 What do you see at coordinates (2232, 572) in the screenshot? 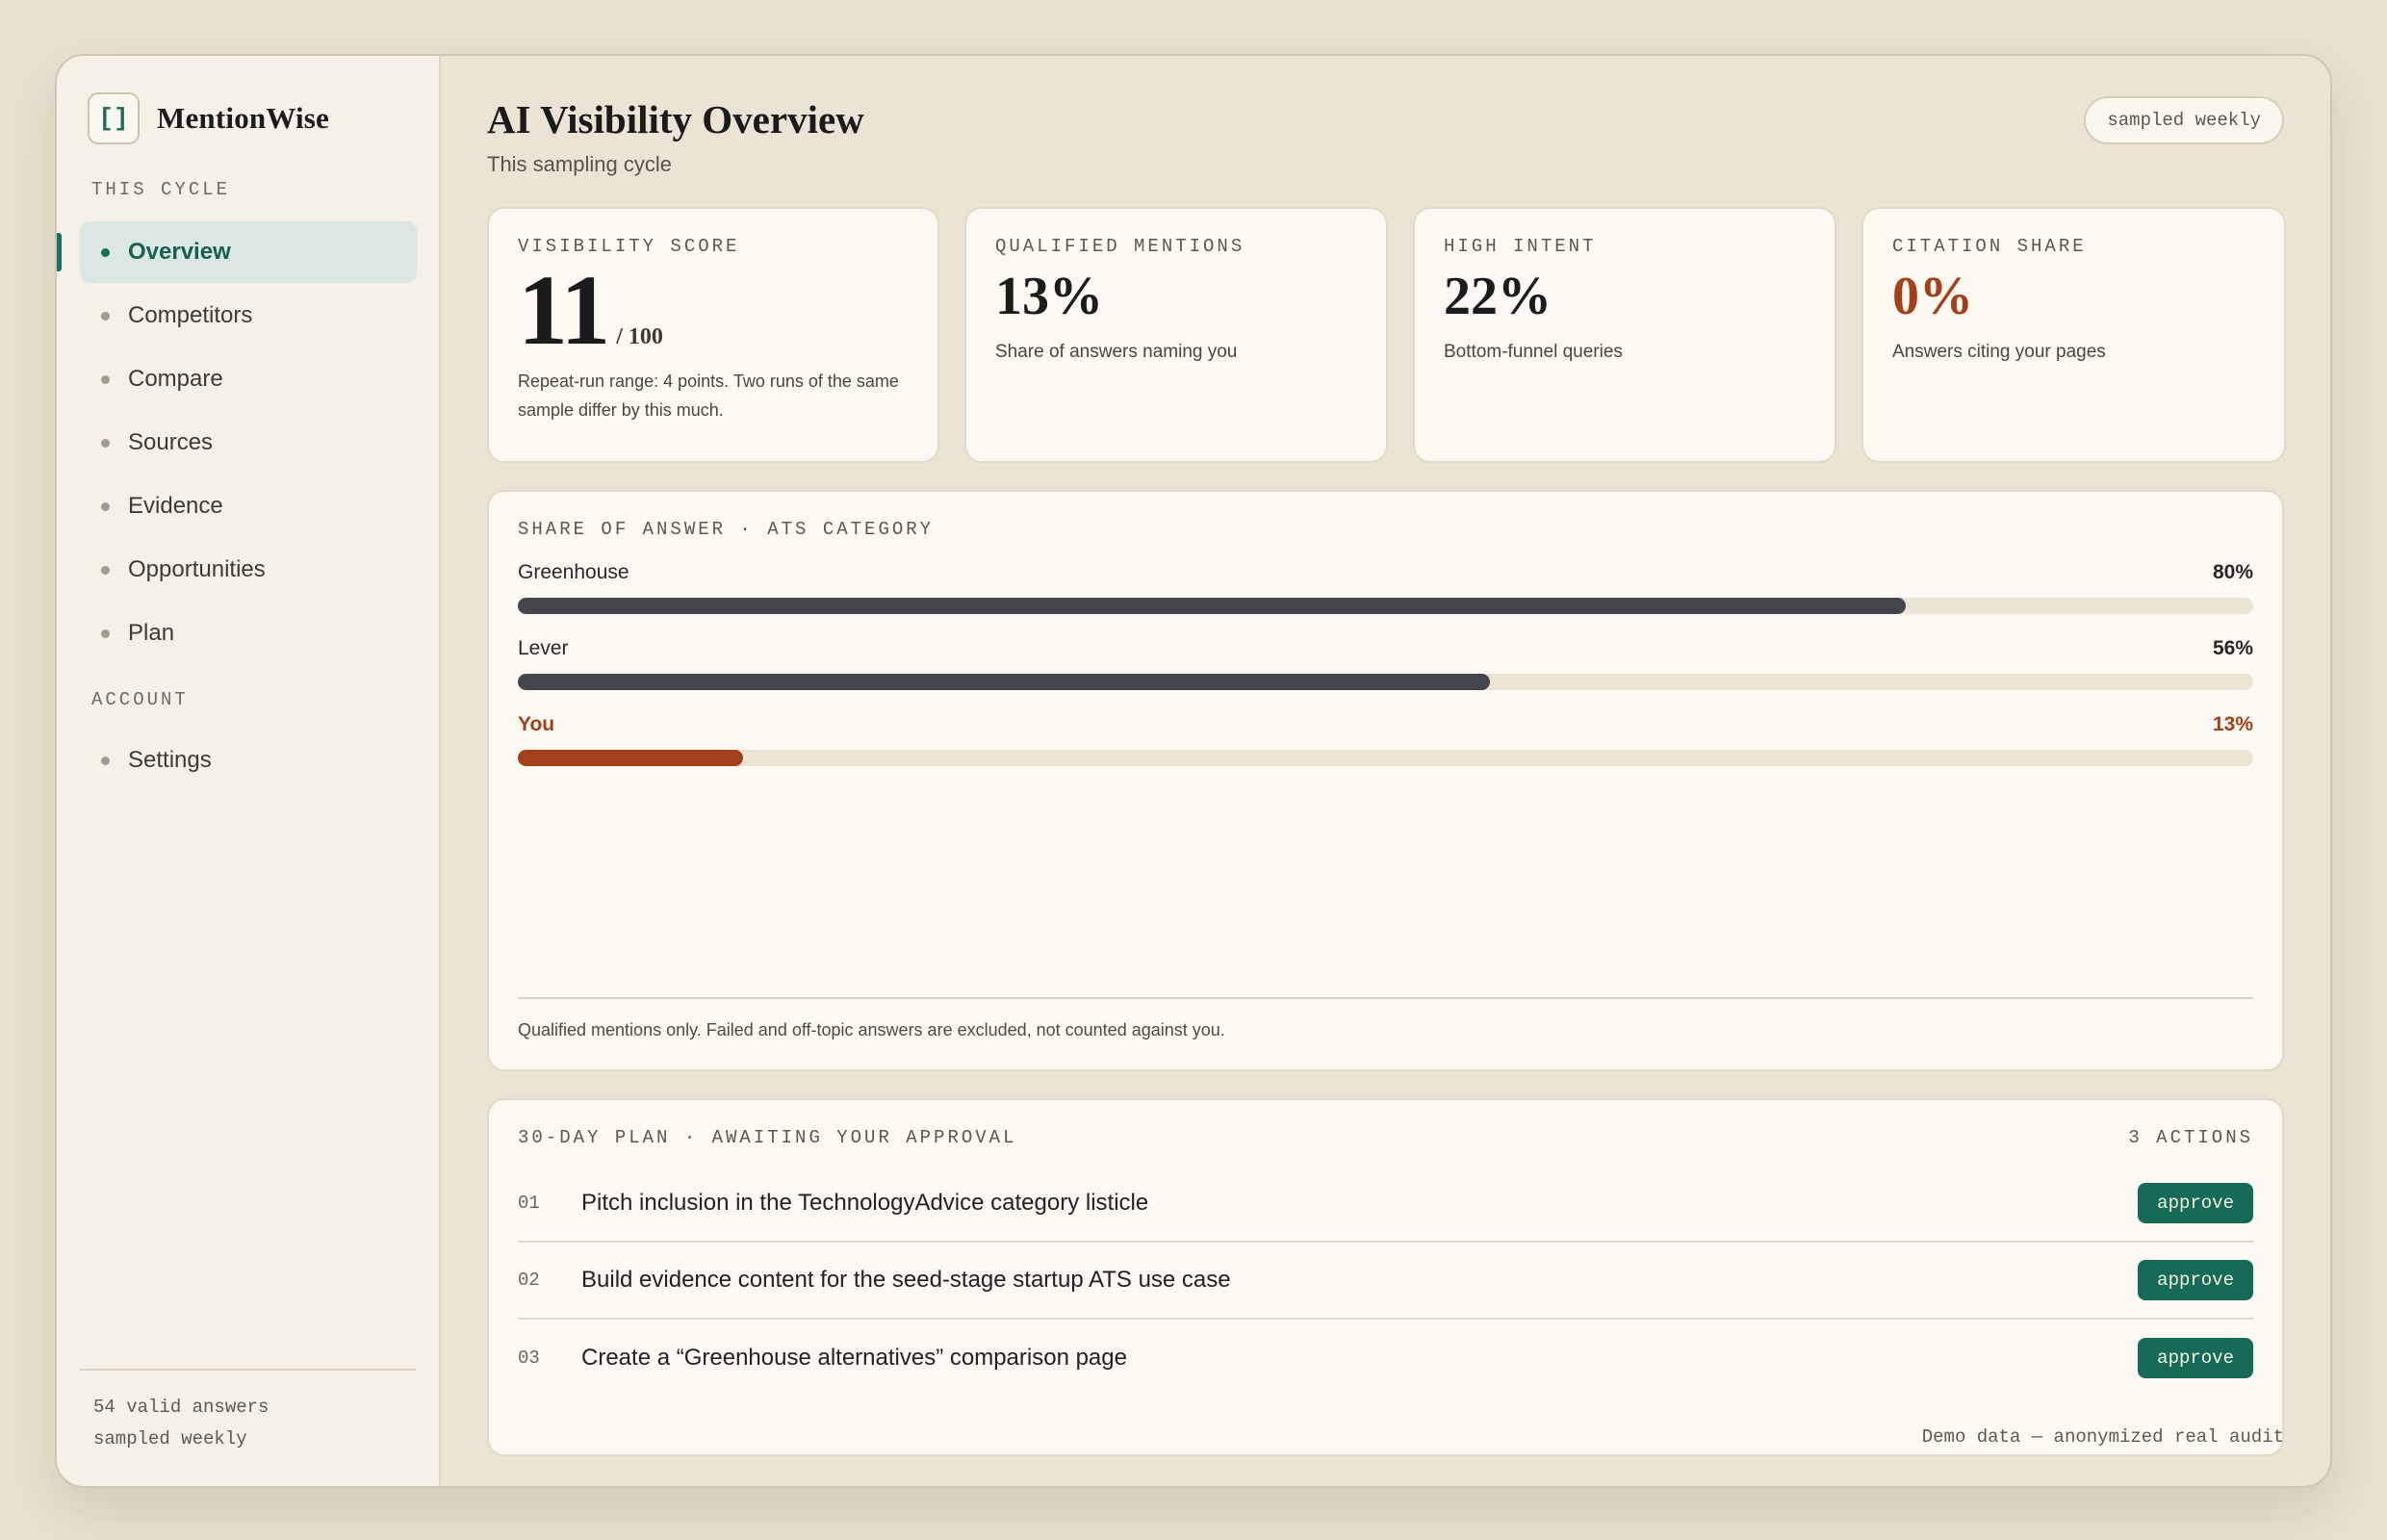
I see `bar-value-label: 80%` at bounding box center [2232, 572].